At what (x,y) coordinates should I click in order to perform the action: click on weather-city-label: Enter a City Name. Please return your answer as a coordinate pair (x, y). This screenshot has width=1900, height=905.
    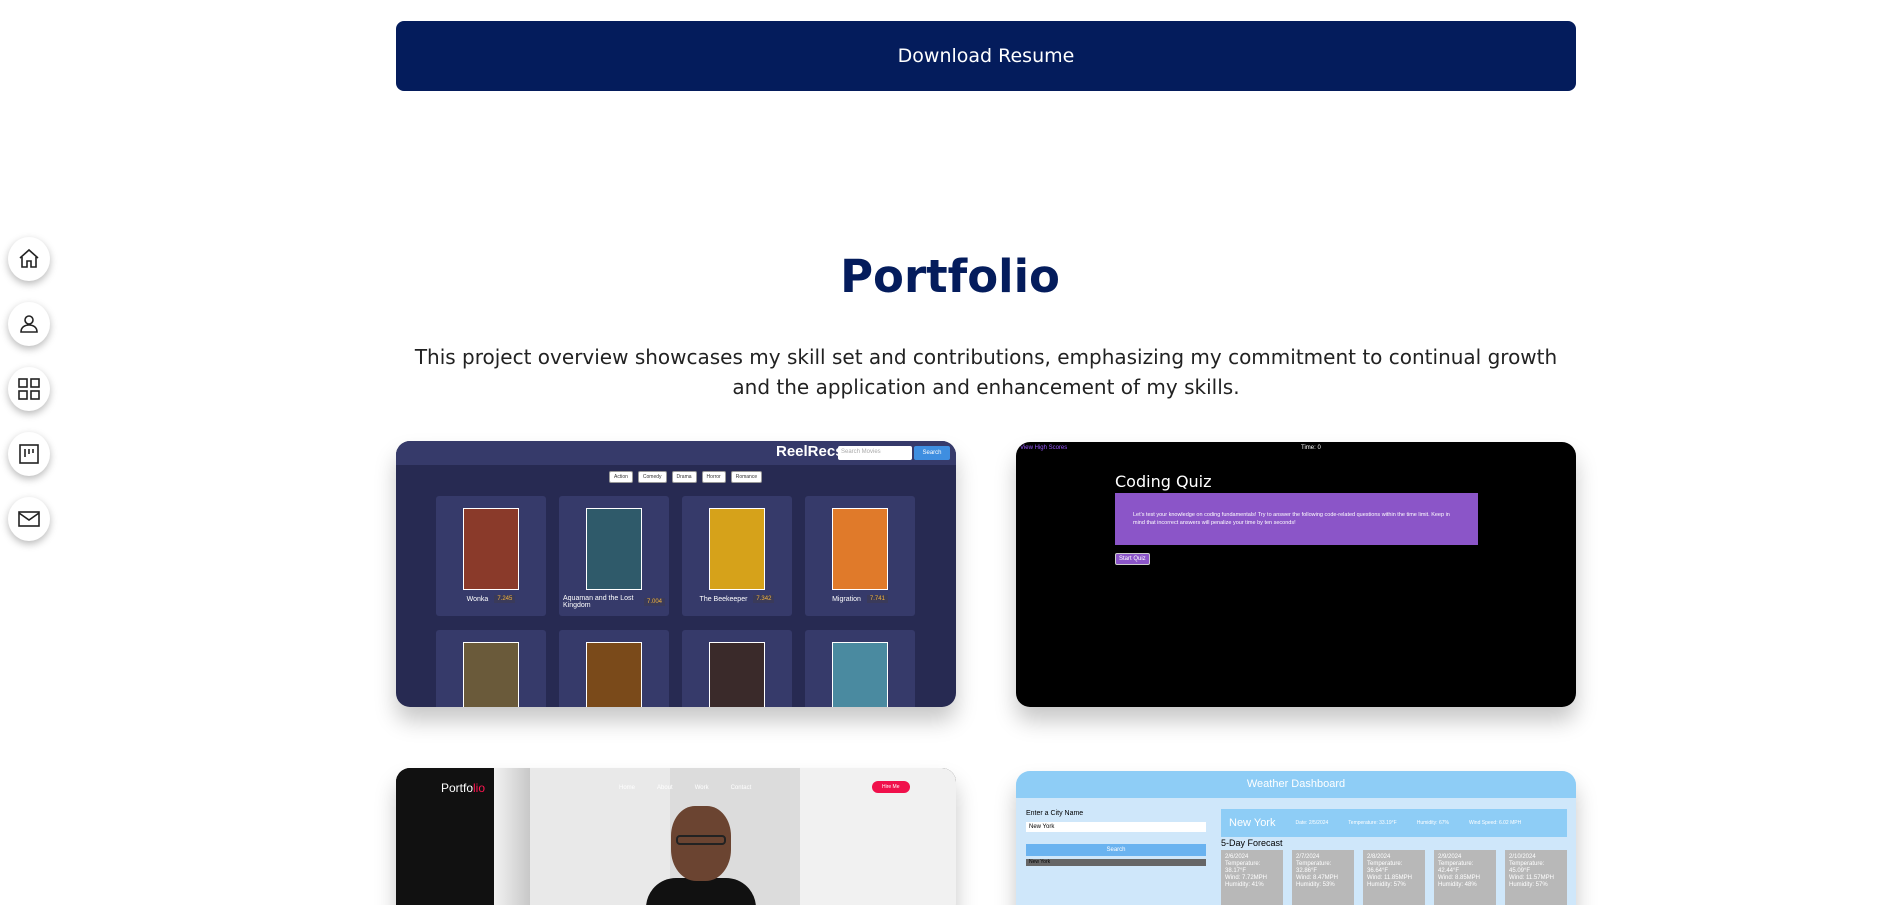
    Looking at the image, I should click on (1055, 813).